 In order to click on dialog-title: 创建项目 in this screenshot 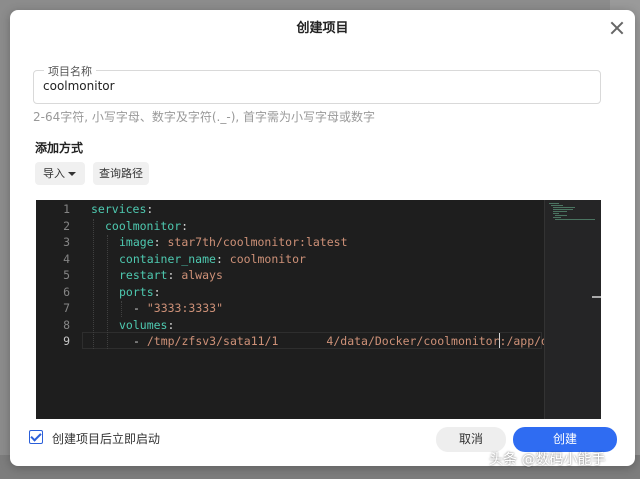, I will do `click(322, 28)`.